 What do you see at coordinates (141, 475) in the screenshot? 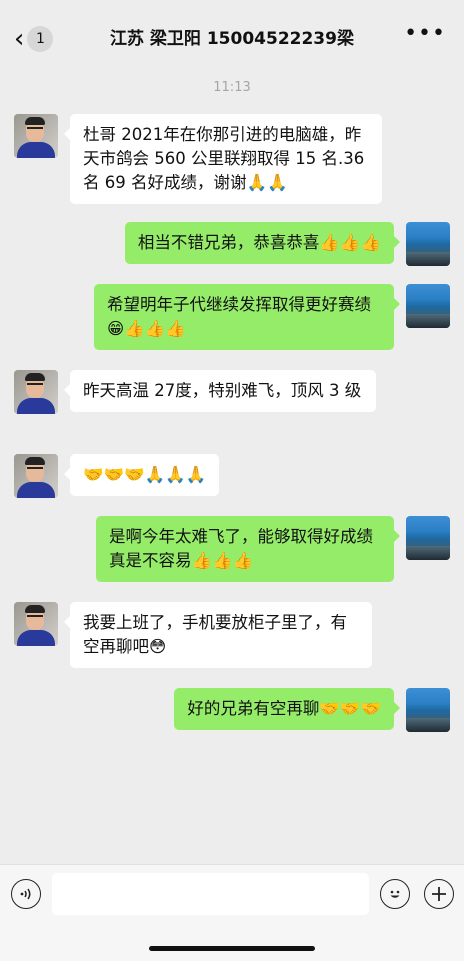
I see `incoming-bubble: 🤝🤝🤝🙏🙏🙏` at bounding box center [141, 475].